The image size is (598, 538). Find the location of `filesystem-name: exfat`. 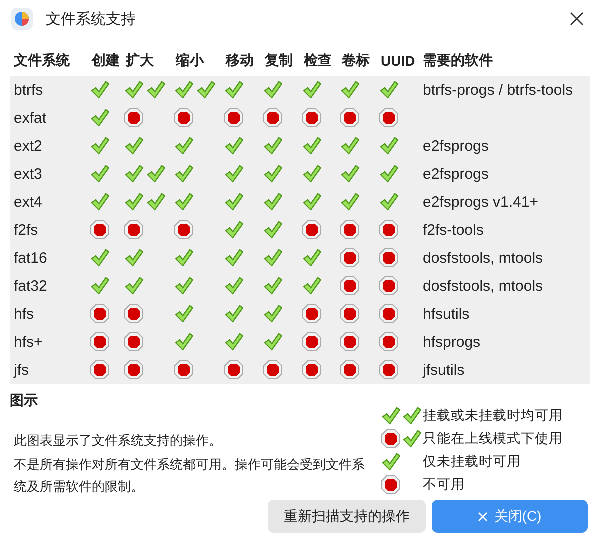

filesystem-name: exfat is located at coordinates (30, 118).